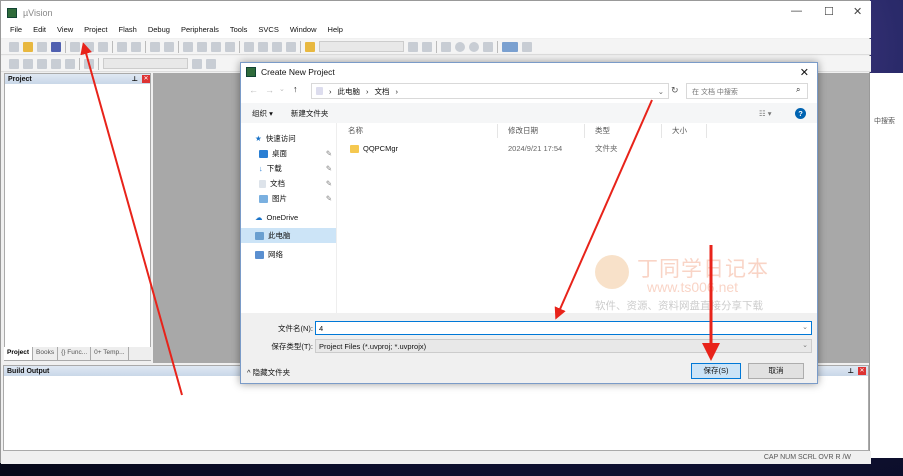  Describe the element at coordinates (279, 153) in the screenshot. I see `nav-label: 桌面` at that location.